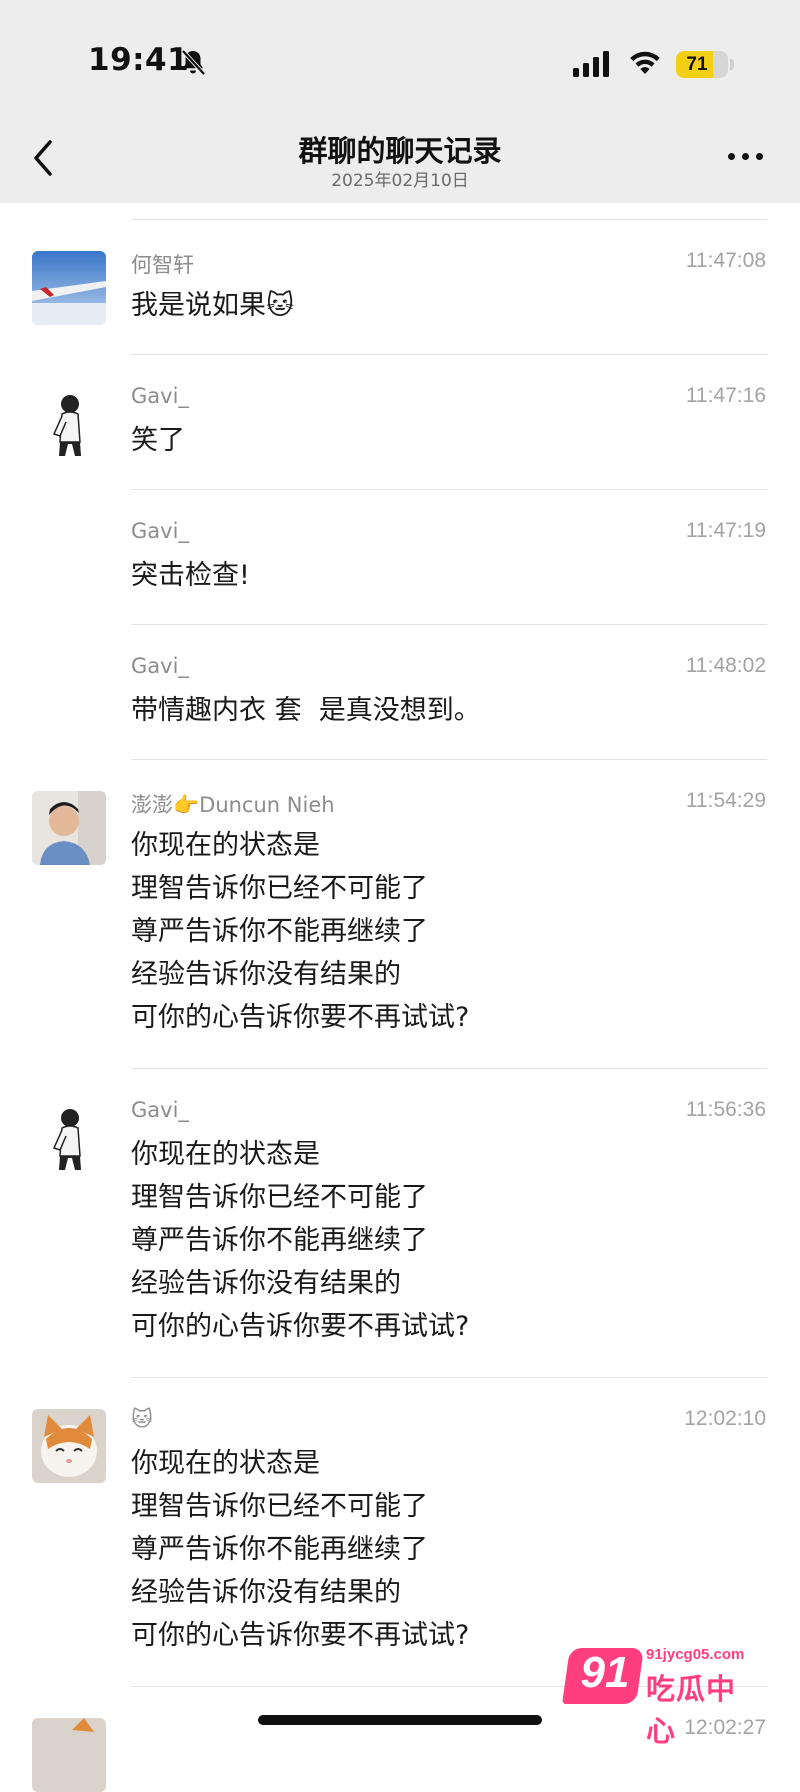 Image resolution: width=800 pixels, height=1792 pixels. What do you see at coordinates (605, 1672) in the screenshot?
I see `watermark-number: 91` at bounding box center [605, 1672].